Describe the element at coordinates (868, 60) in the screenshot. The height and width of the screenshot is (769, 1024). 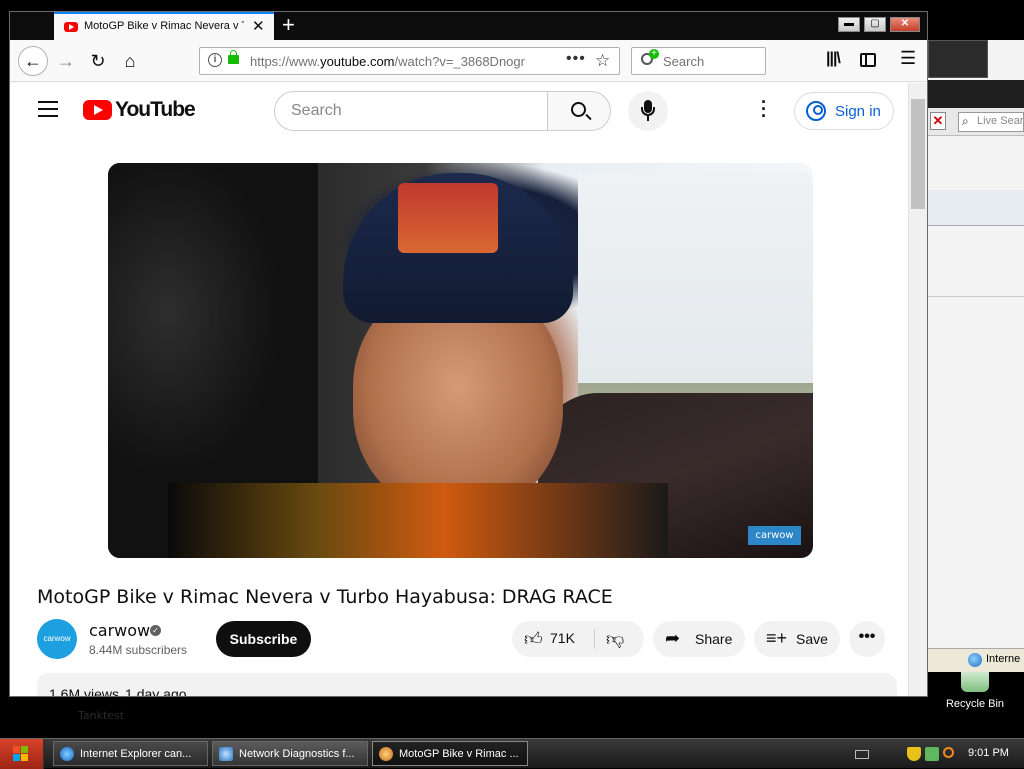
I see `sidebar-toggle-icon` at that location.